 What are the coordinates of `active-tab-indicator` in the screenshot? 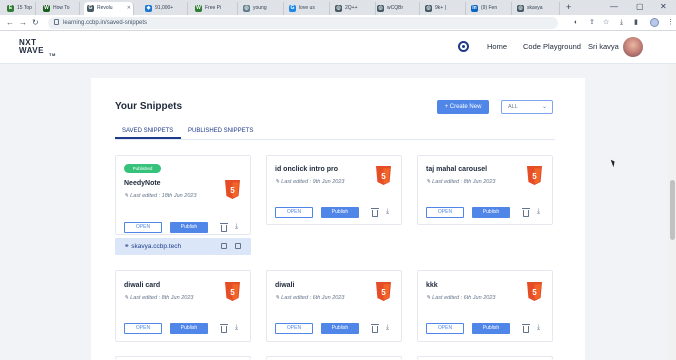 It's located at (148, 138).